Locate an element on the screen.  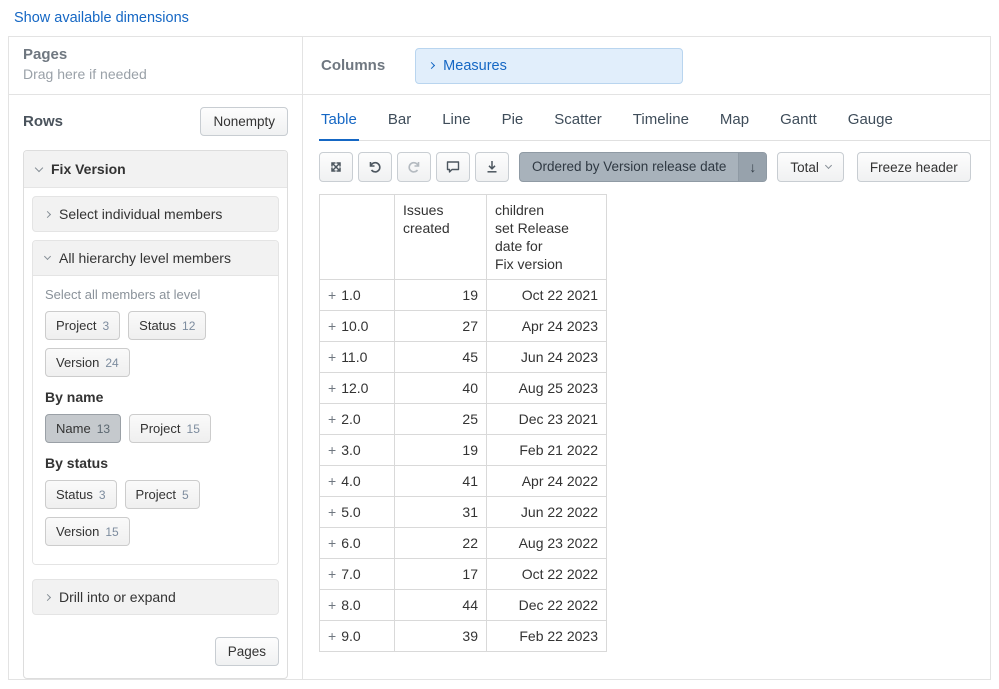
nonempty-button: Nonempty is located at coordinates (244, 121).